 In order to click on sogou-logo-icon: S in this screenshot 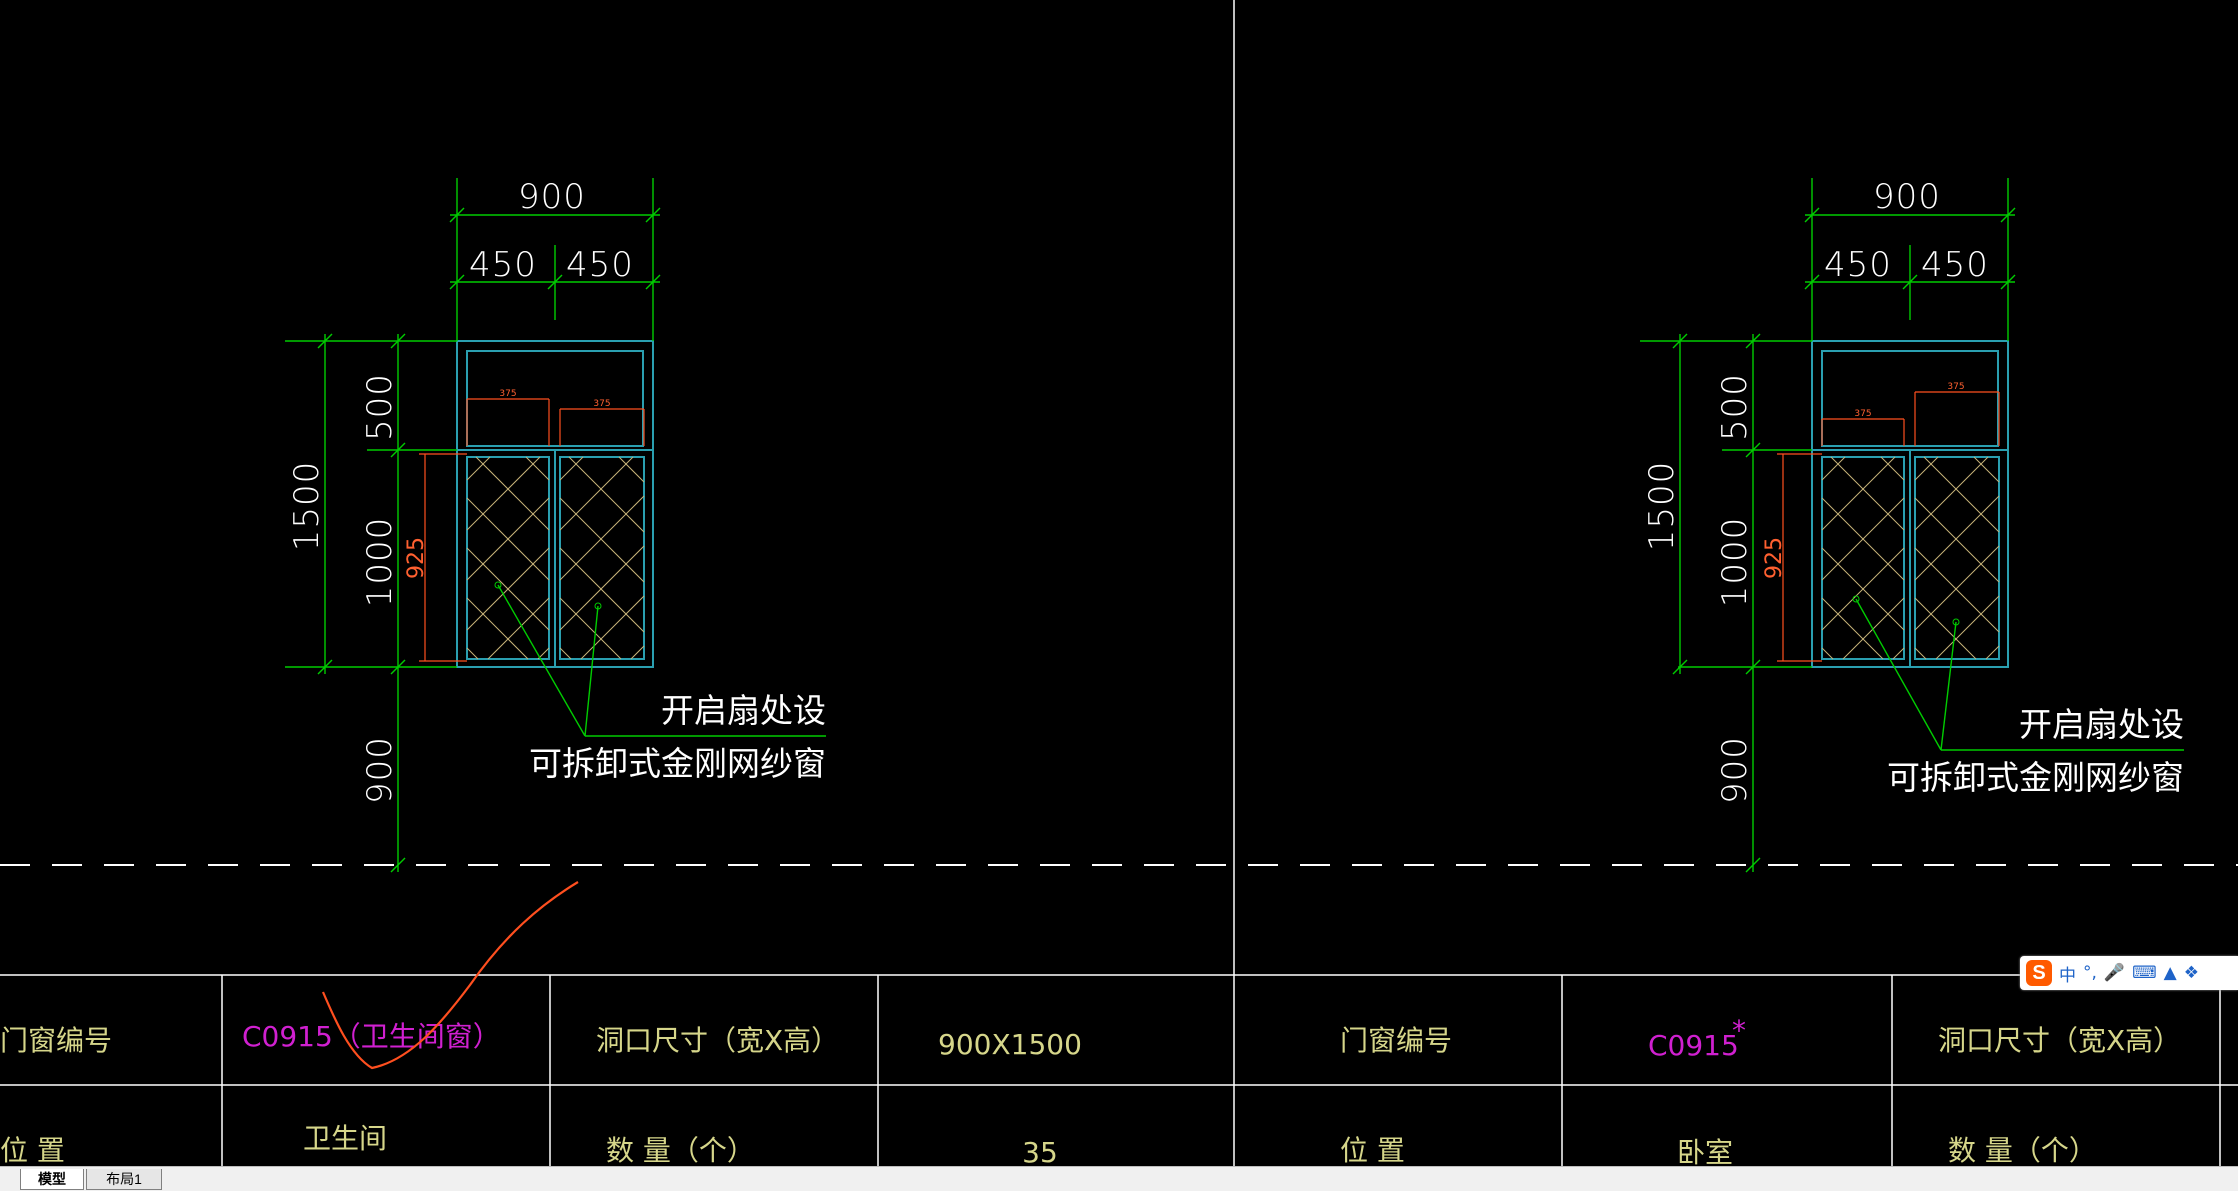, I will do `click(2039, 973)`.